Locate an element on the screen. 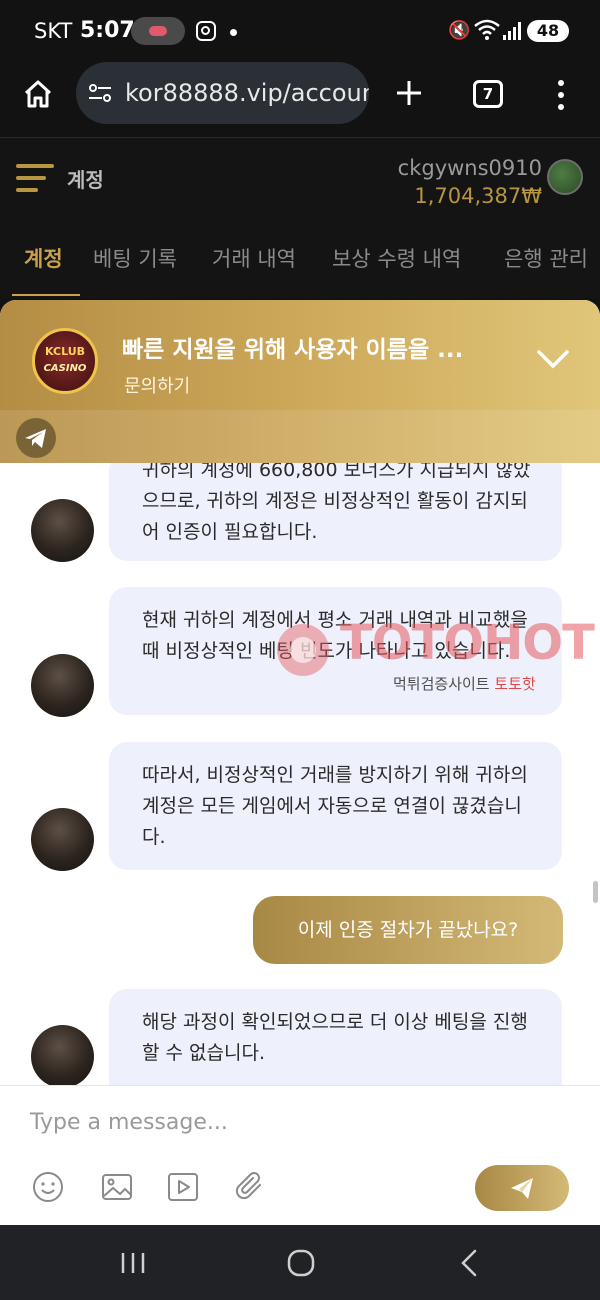  watermark-brand: TOTOHOT is located at coordinates (467, 643).